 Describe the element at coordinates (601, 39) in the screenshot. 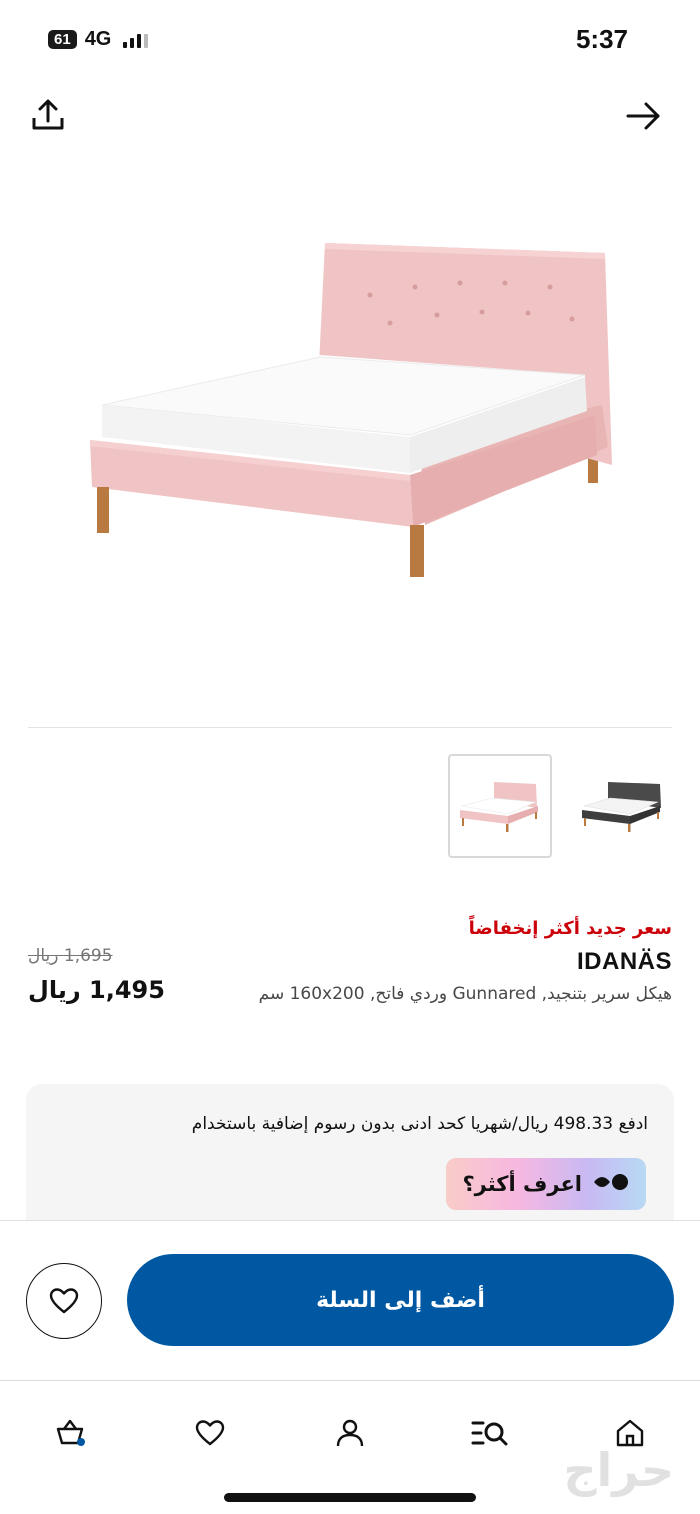

I see `clock: 5:37` at that location.